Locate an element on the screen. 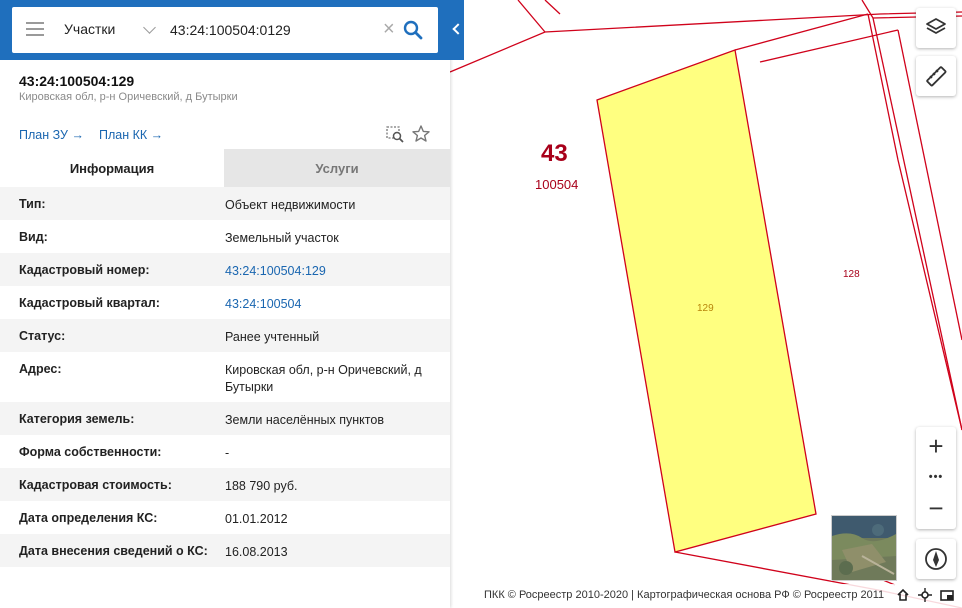 The height and width of the screenshot is (608, 962). row-label: Адрес: is located at coordinates (40, 369).